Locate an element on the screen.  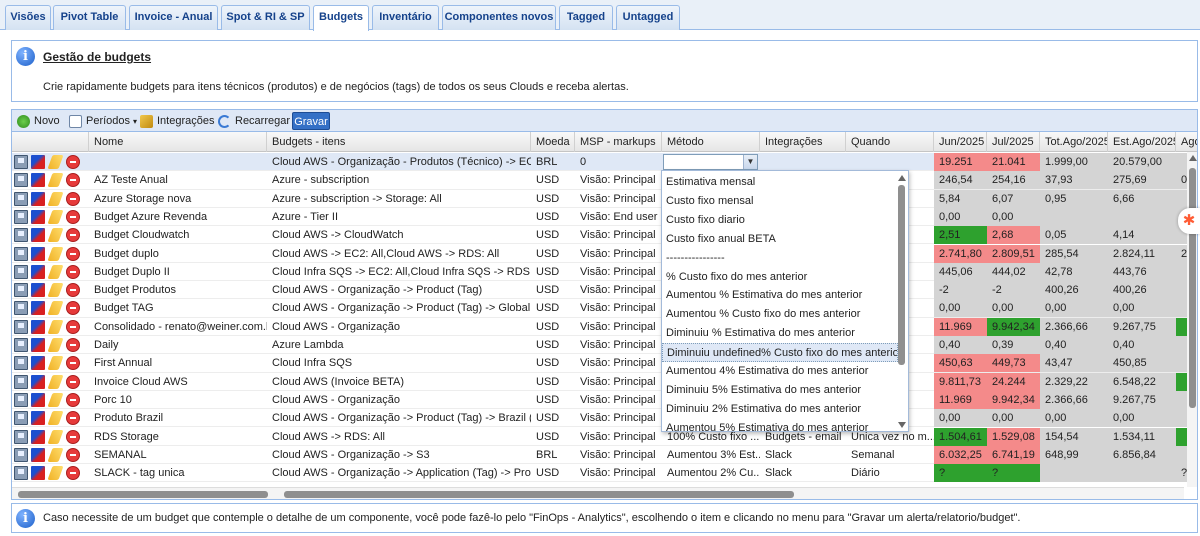
dropdown-option: Aumentou 5% Estimativa do mes anterior is located at coordinates (780, 425).